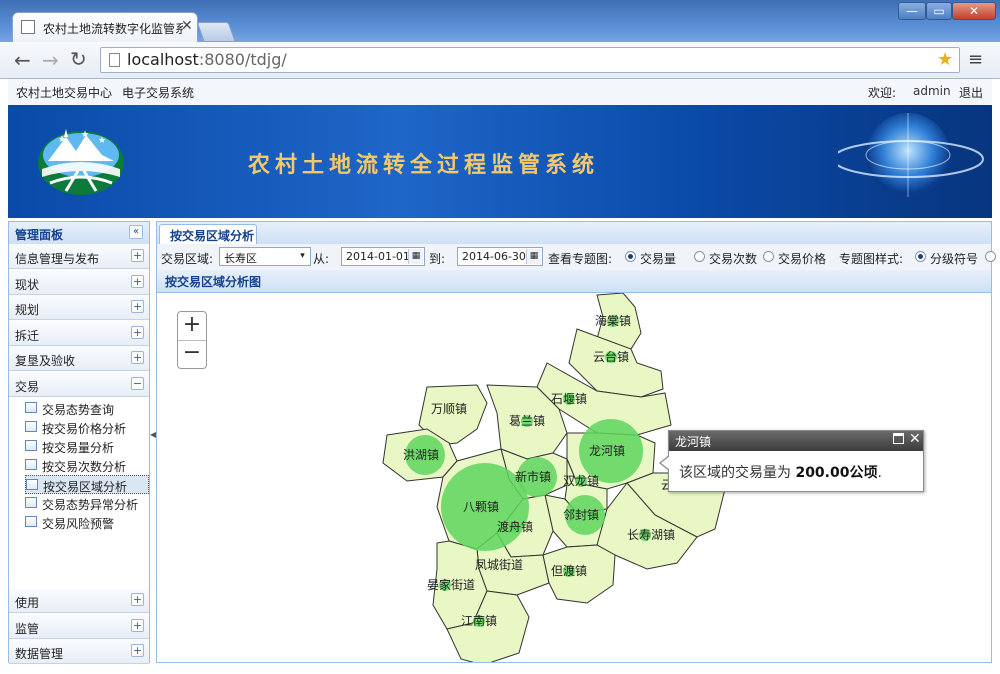 Image resolution: width=1000 pixels, height=674 pixels. What do you see at coordinates (79, 600) in the screenshot?
I see `accordion-section: 使用 +` at bounding box center [79, 600].